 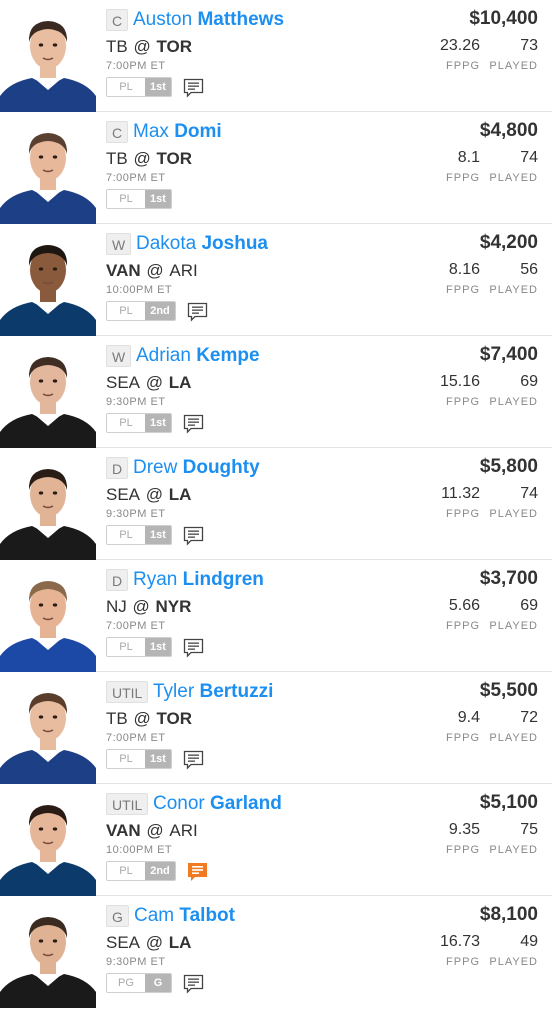 What do you see at coordinates (459, 45) in the screenshot?
I see `fppg-value: 23.26` at bounding box center [459, 45].